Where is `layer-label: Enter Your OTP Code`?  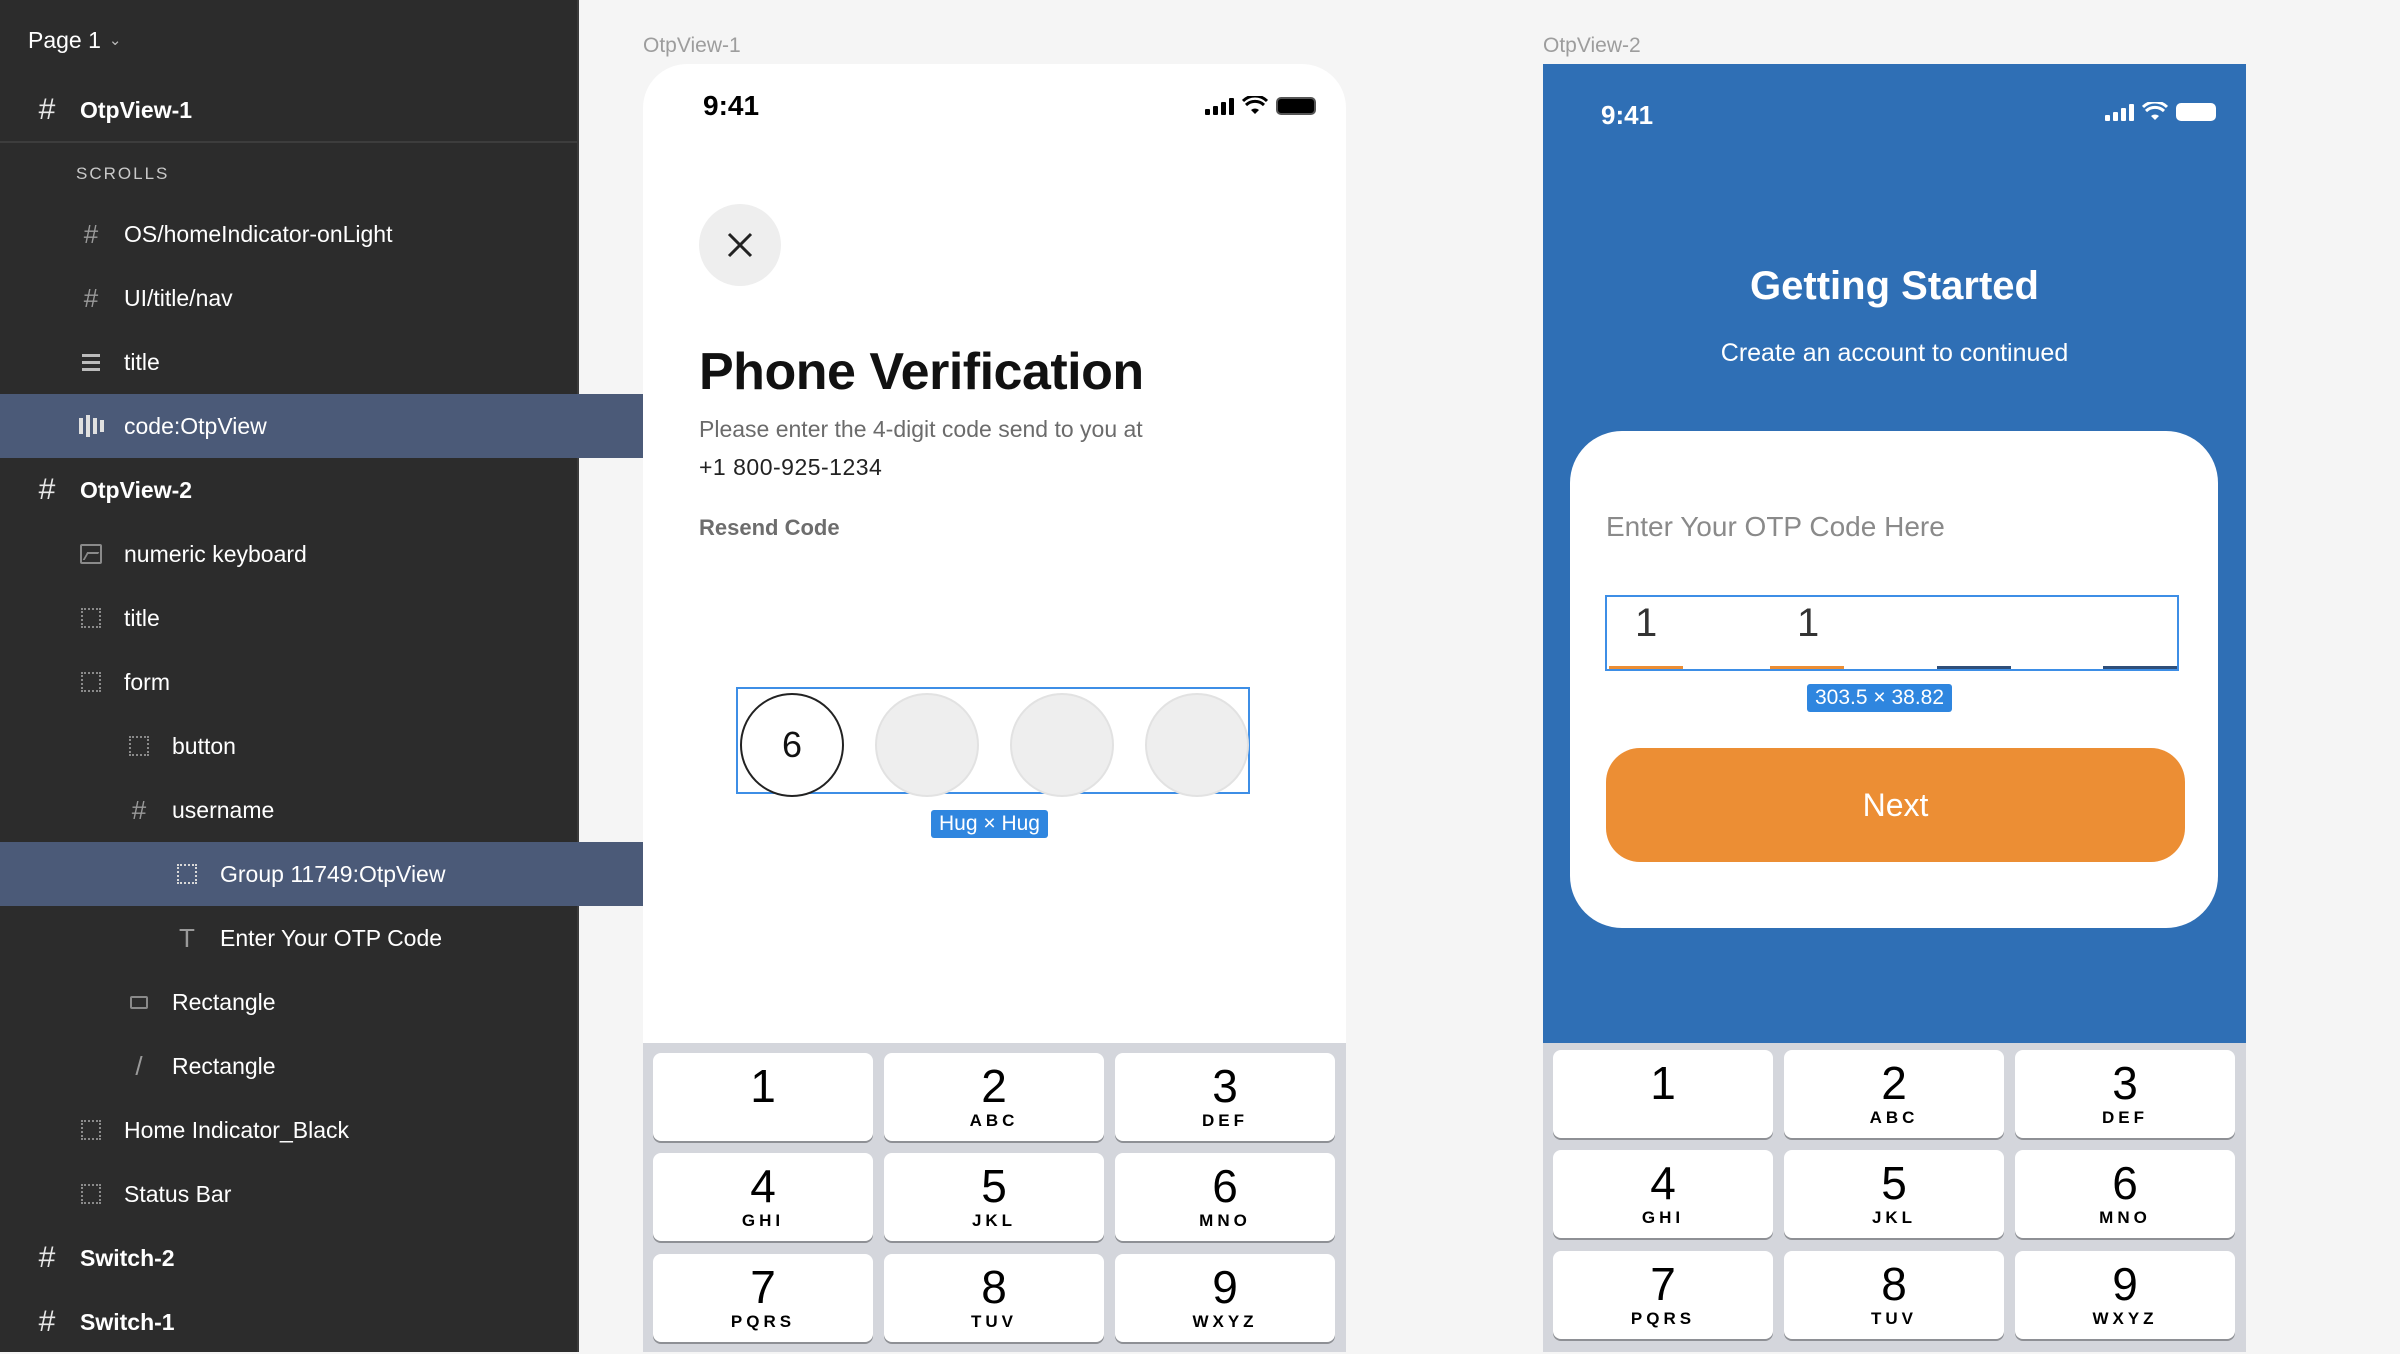
layer-label: Enter Your OTP Code is located at coordinates (331, 937).